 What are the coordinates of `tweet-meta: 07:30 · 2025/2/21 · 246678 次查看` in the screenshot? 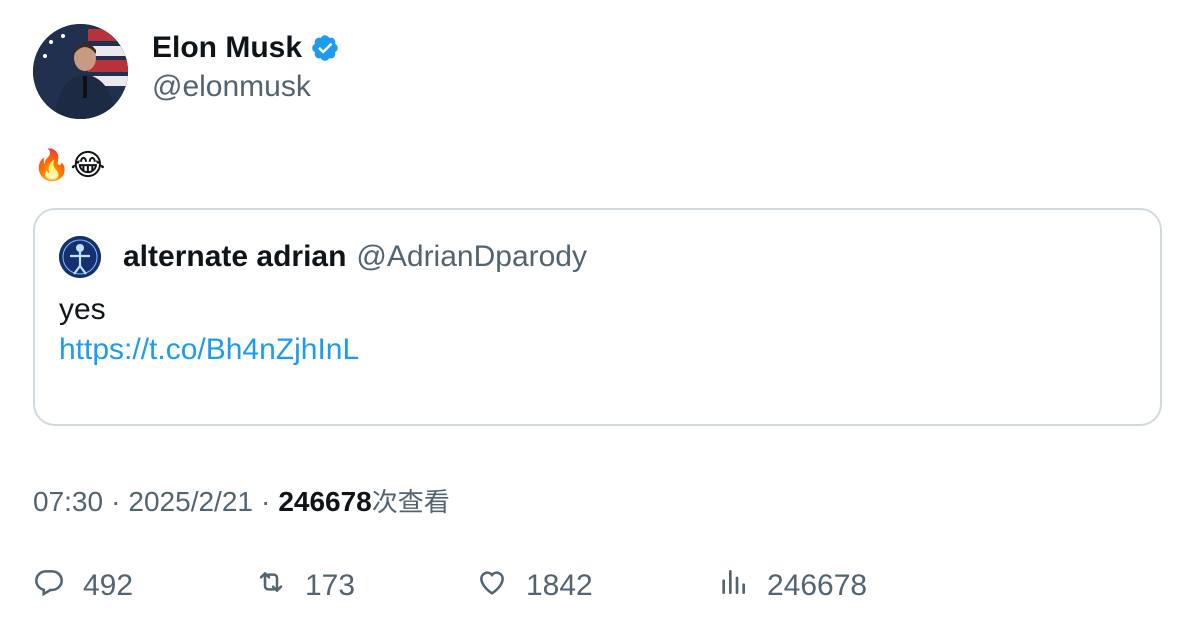 It's located at (241, 500).